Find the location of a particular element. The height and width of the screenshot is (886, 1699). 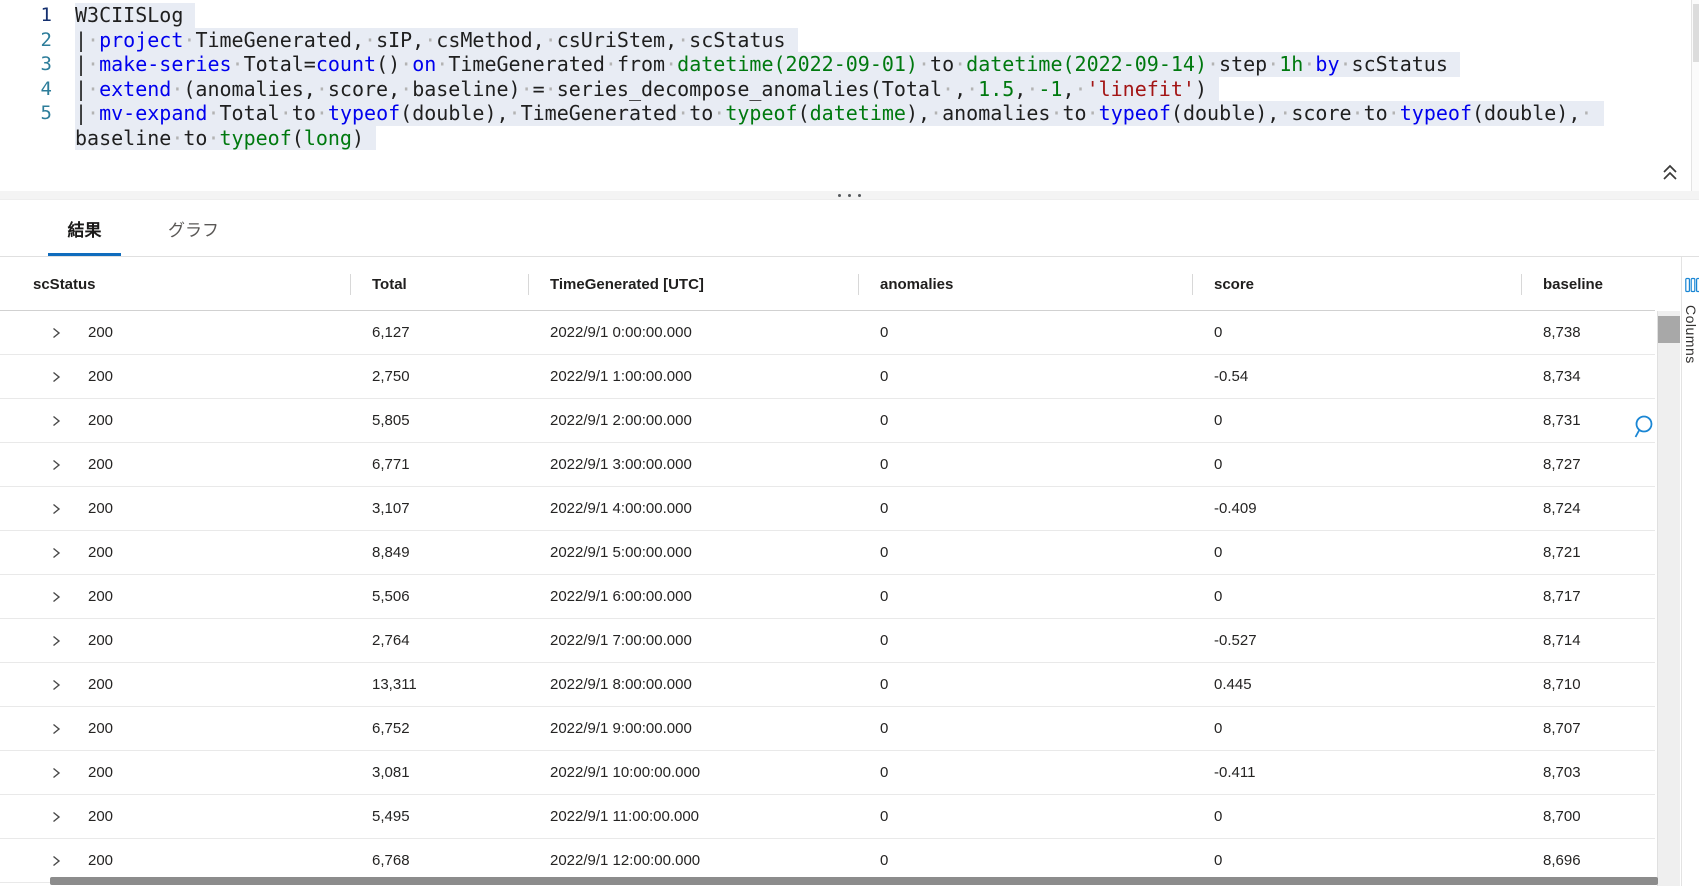

tab-chart: グラフ is located at coordinates (193, 228).